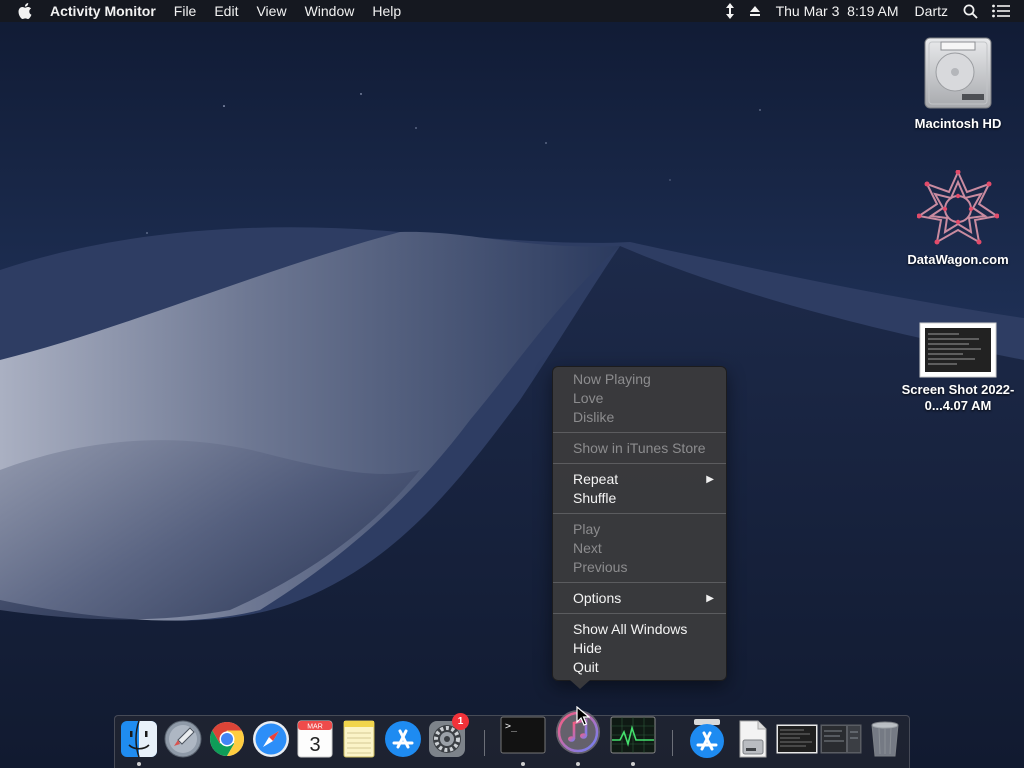 The image size is (1024, 768). I want to click on desktop-icon-screenshot: Screen Shot 2022-0...4.07 AM, so click(958, 368).